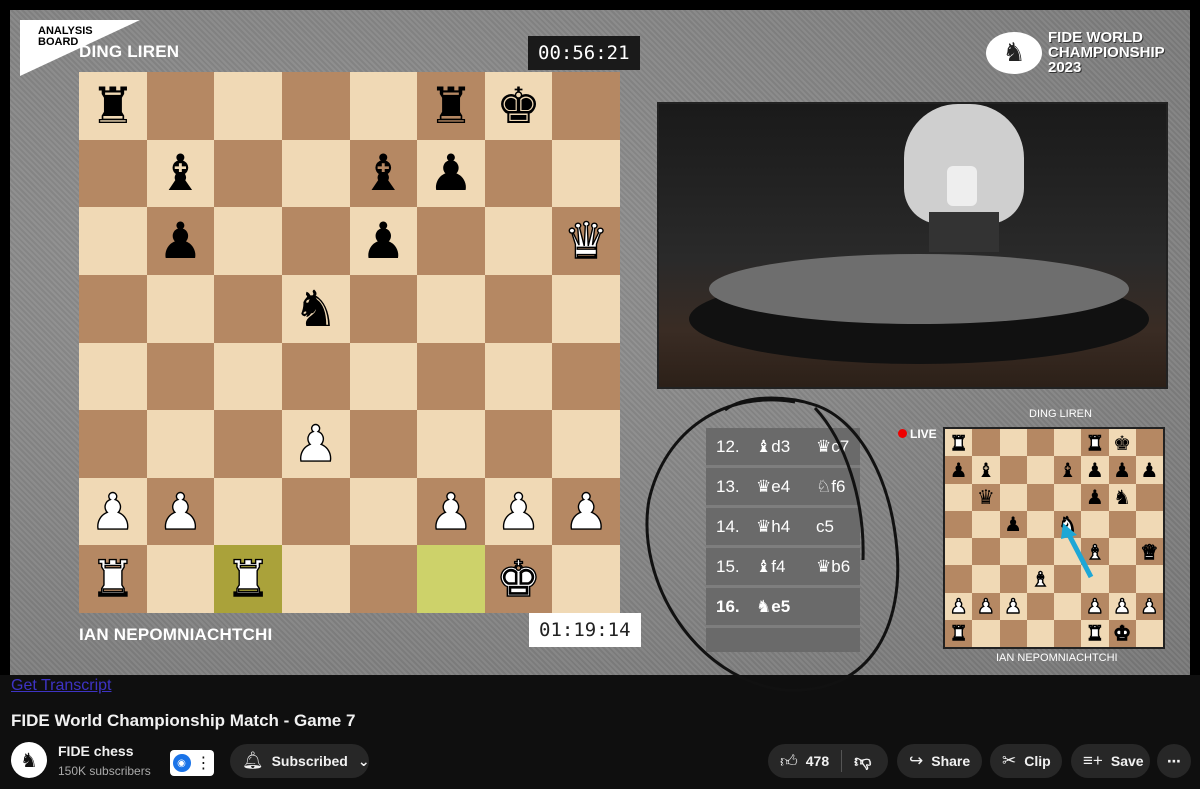  Describe the element at coordinates (129, 51) in the screenshot. I see `top-player-name: DING LIREN` at that location.